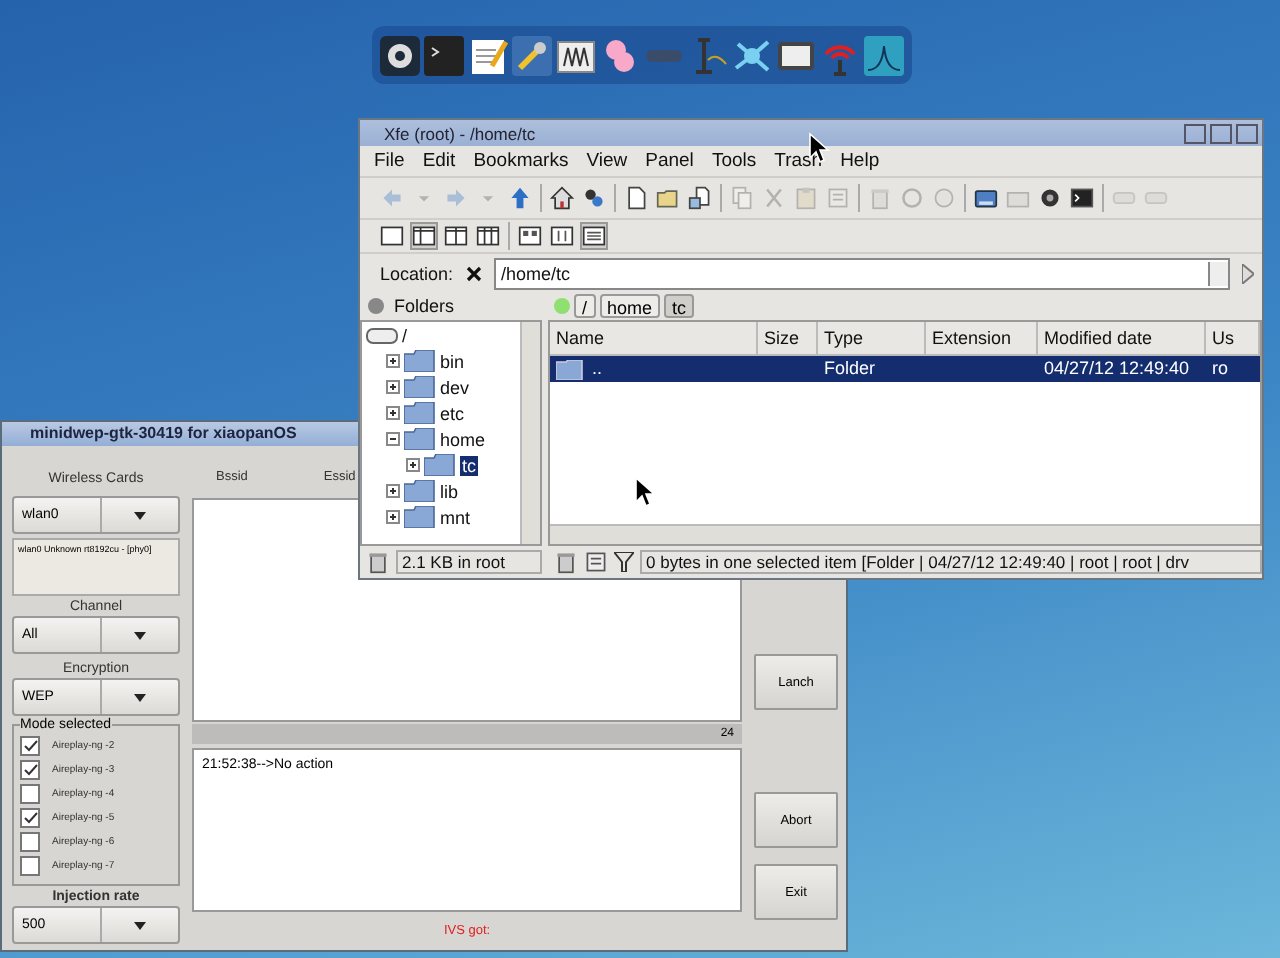 This screenshot has width=1280, height=958. What do you see at coordinates (392, 161) in the screenshot?
I see `menu-item: File` at bounding box center [392, 161].